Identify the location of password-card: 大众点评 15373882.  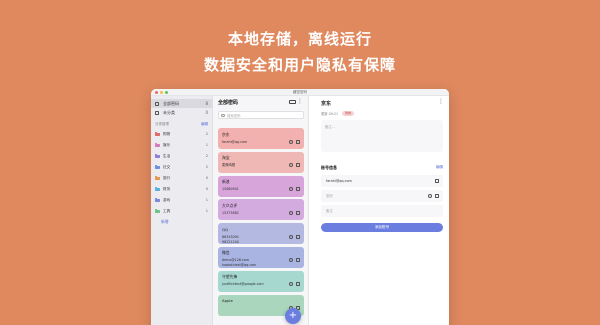
(261, 210).